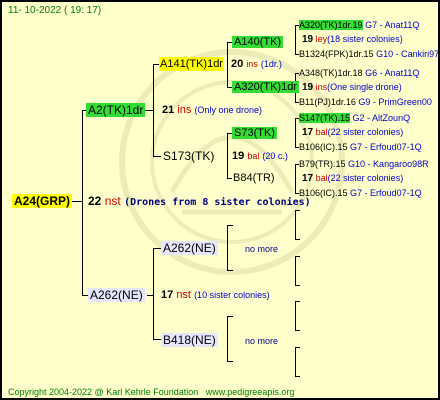  Describe the element at coordinates (365, 39) in the screenshot. I see `gen4-item-0-note: (18 sister colonies)` at that location.